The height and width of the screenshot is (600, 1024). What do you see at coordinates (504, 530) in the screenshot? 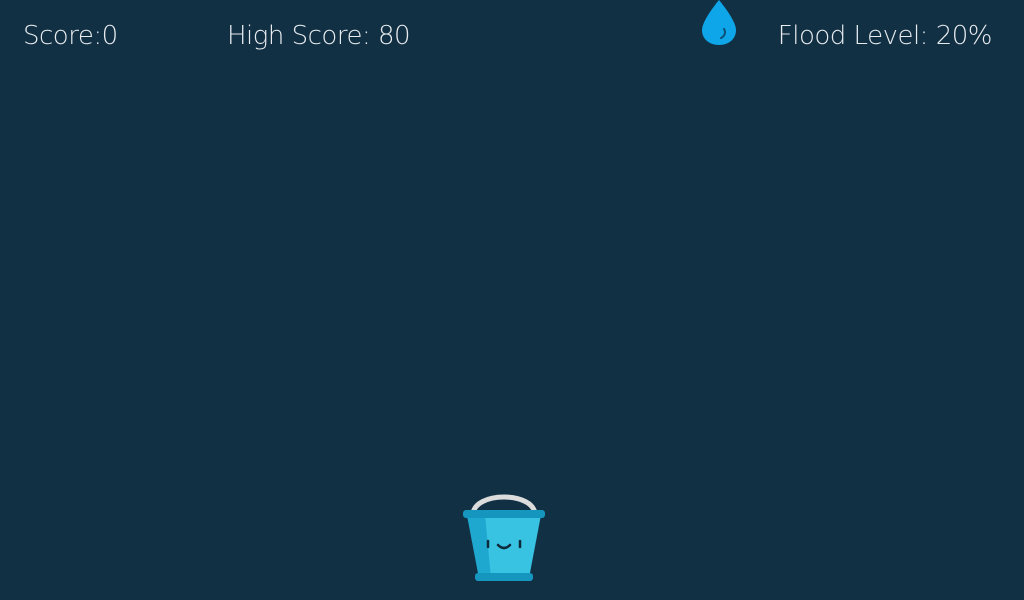
I see `bucket-player` at bounding box center [504, 530].